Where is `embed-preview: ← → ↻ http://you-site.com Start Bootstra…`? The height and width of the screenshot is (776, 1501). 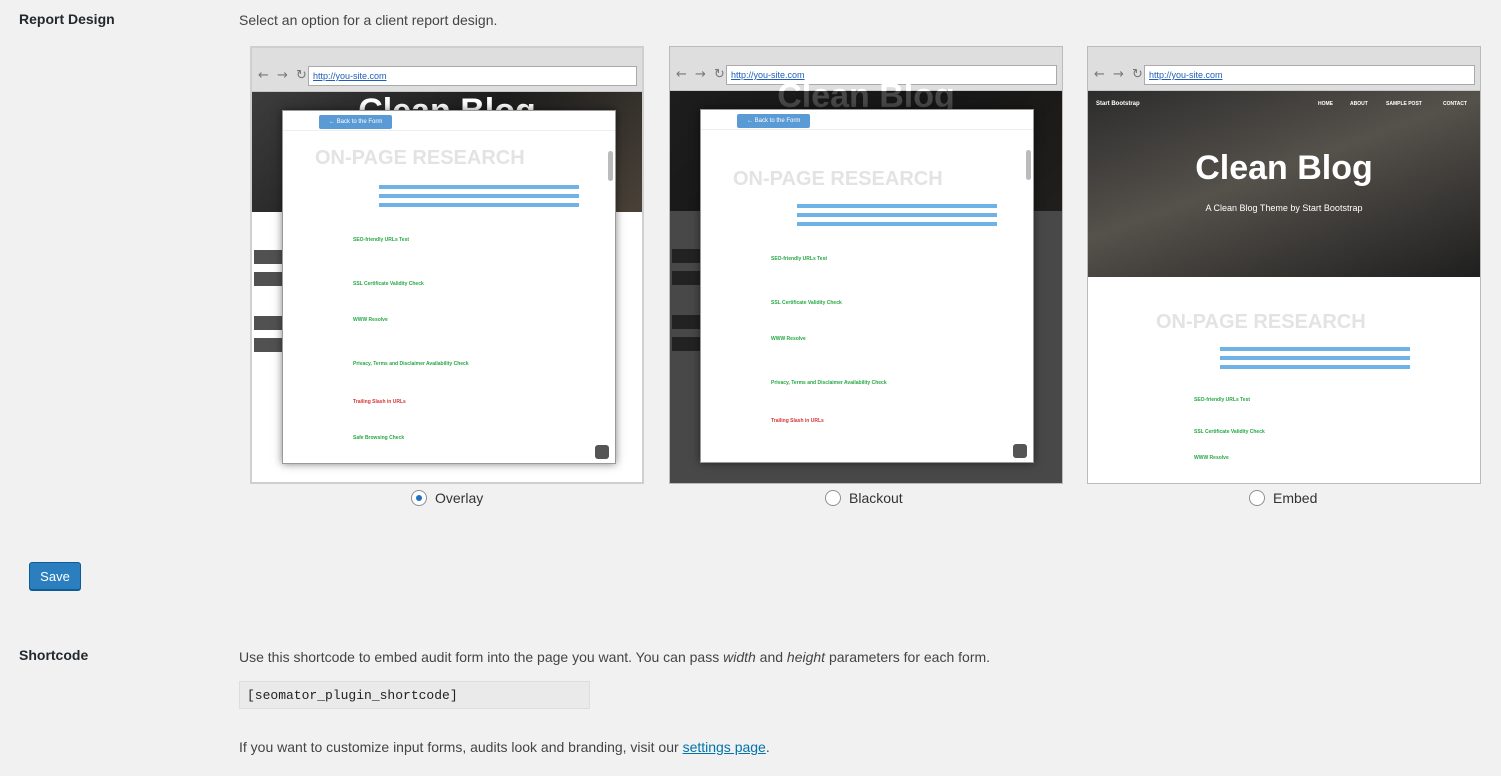 embed-preview: ← → ↻ http://you-site.com Start Bootstra… is located at coordinates (1284, 265).